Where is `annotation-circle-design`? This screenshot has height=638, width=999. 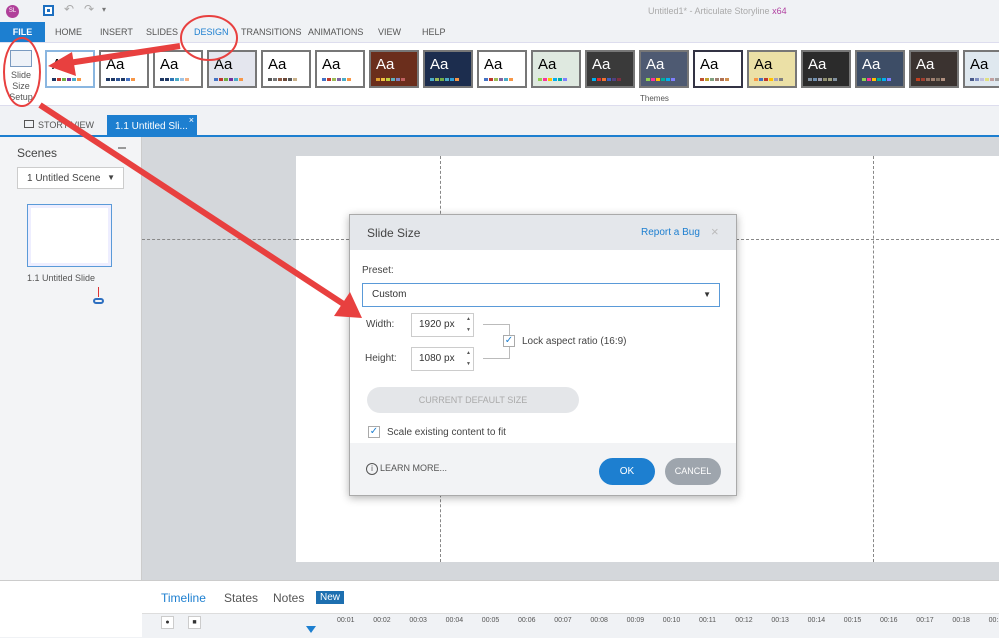 annotation-circle-design is located at coordinates (209, 38).